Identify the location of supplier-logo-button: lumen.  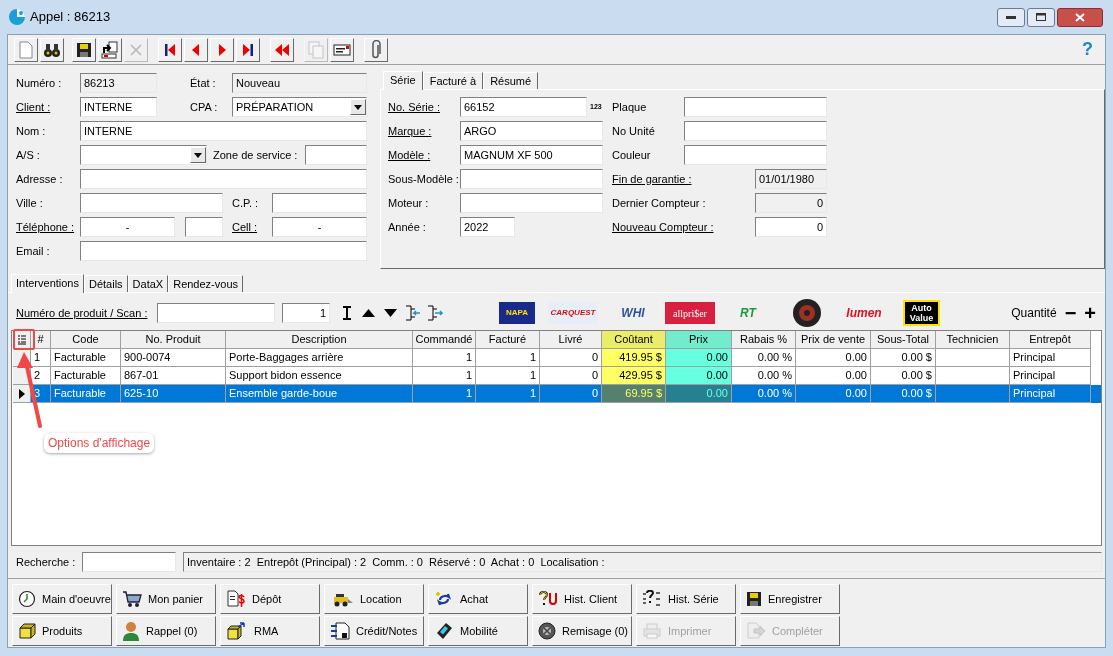
(864, 313).